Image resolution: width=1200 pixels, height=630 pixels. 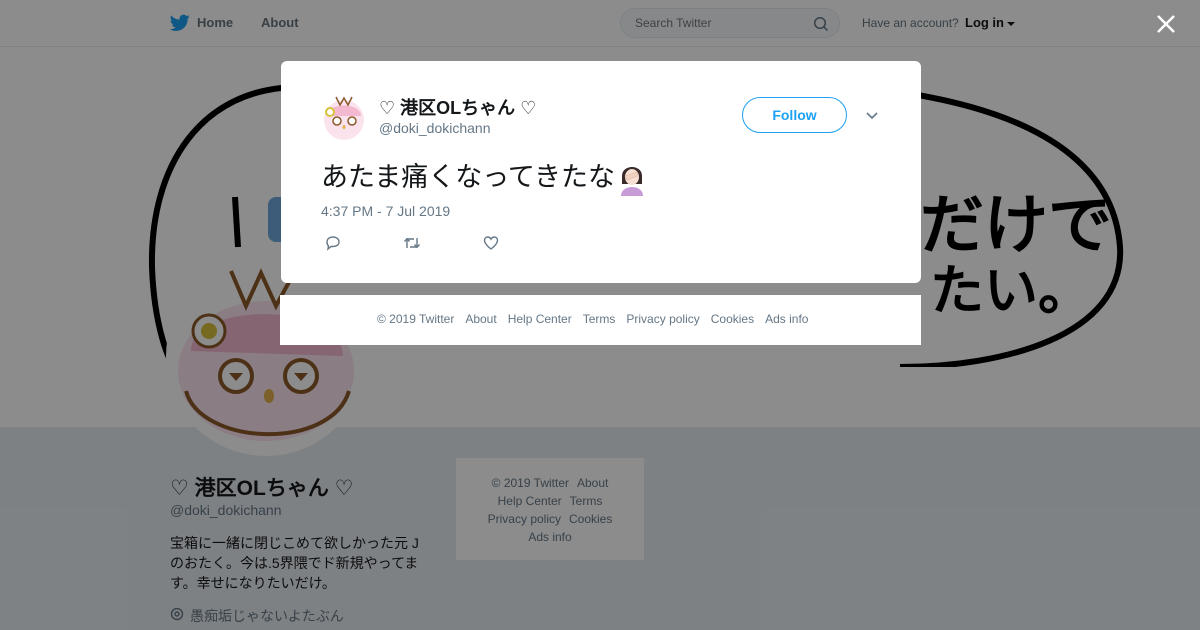 I want to click on modal-footer-cookies-link: Cookies, so click(x=732, y=319).